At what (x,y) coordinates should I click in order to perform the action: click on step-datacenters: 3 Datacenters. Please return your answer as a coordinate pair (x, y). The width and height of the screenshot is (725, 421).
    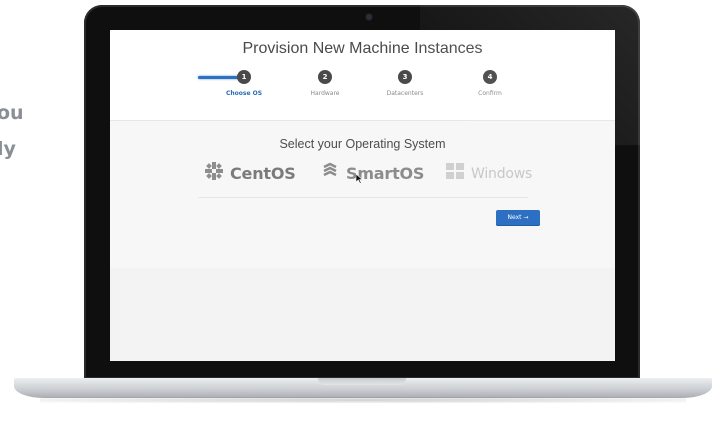
    Looking at the image, I should click on (405, 83).